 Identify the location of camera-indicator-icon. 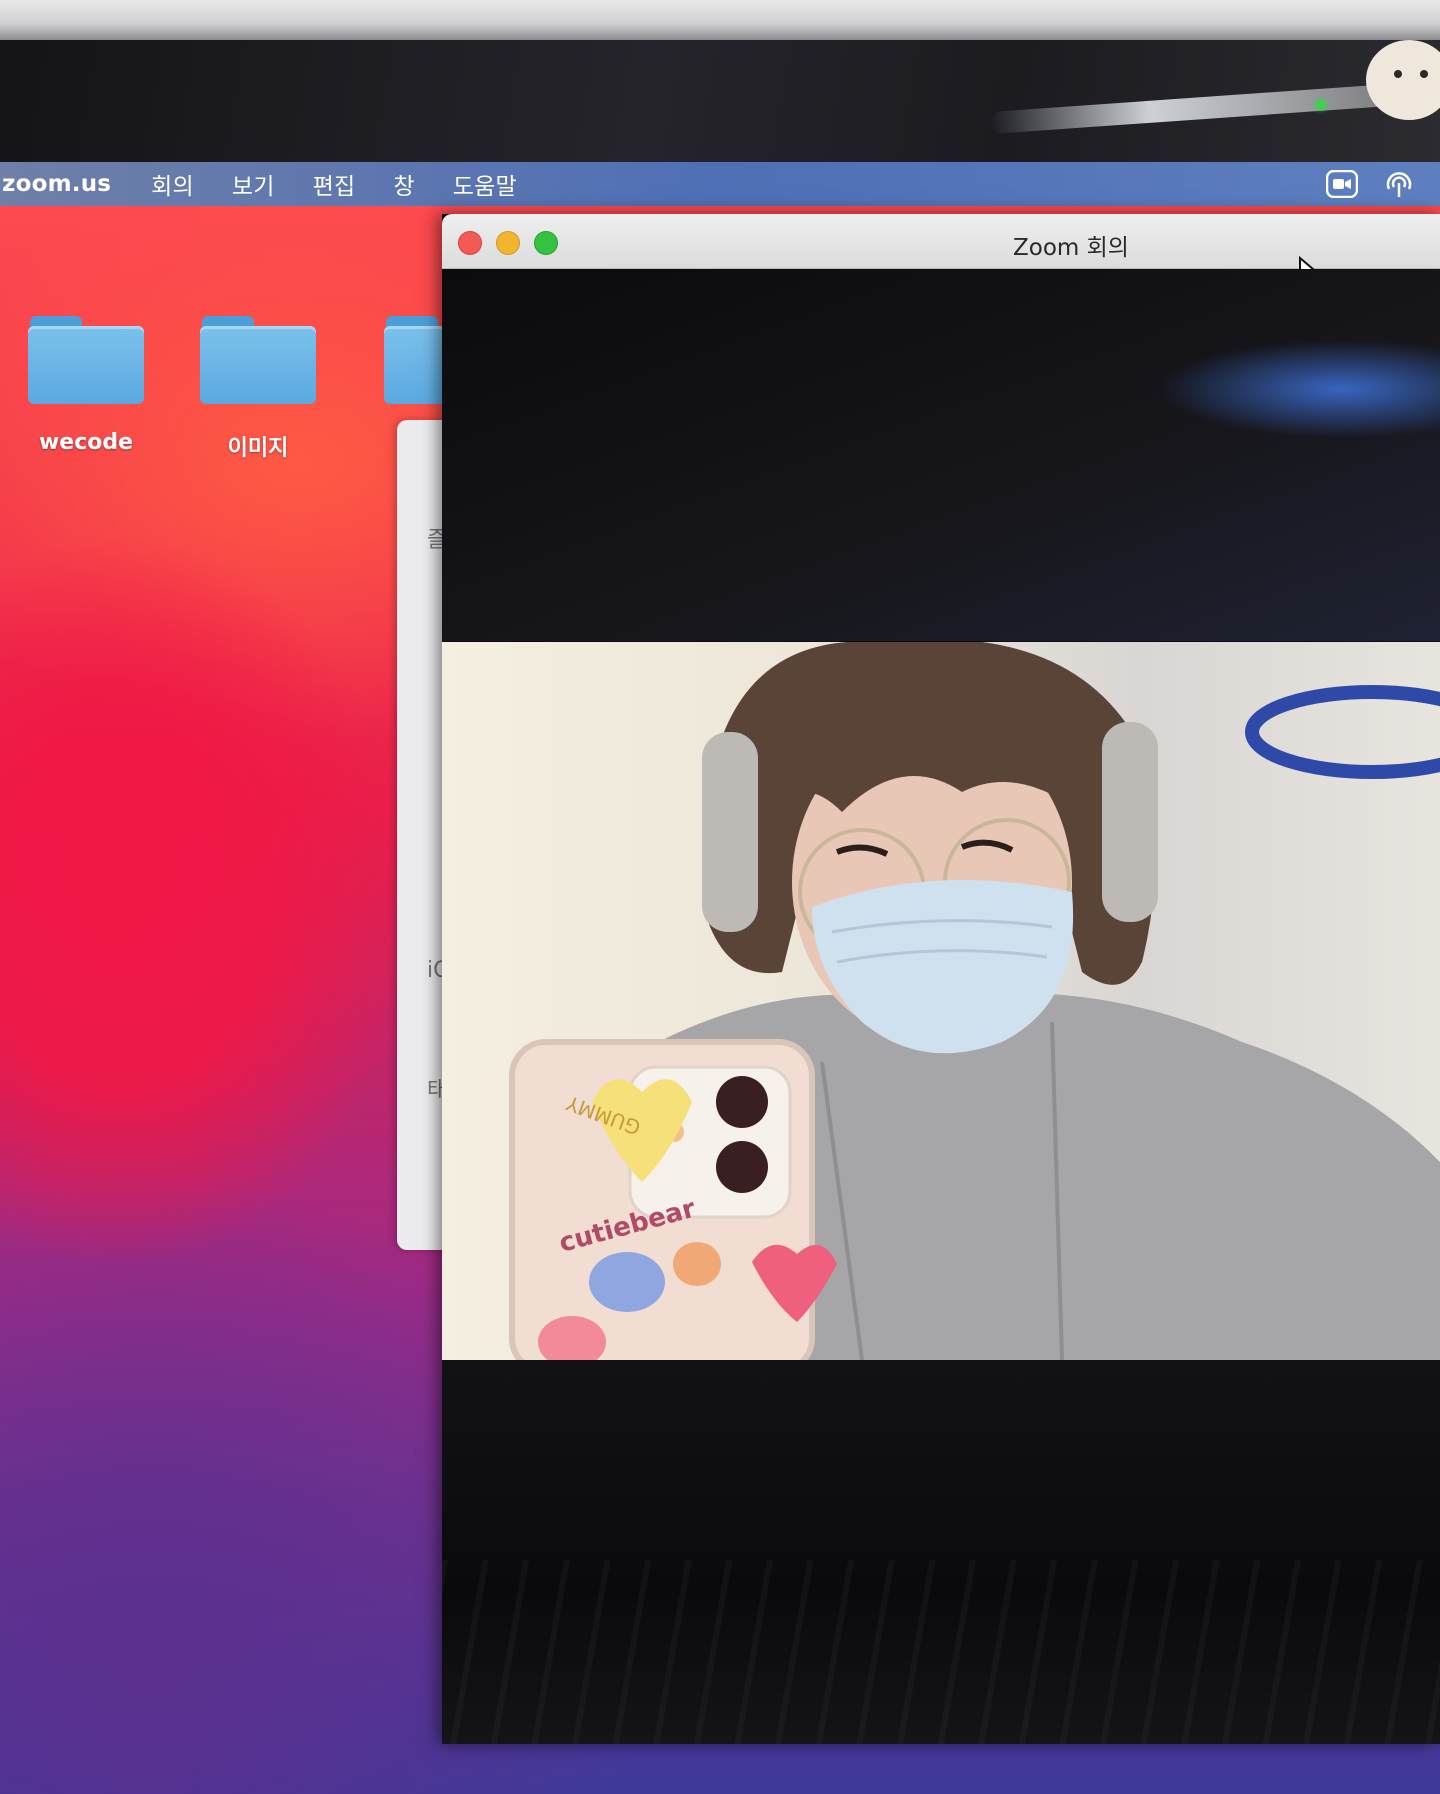
(1321, 105).